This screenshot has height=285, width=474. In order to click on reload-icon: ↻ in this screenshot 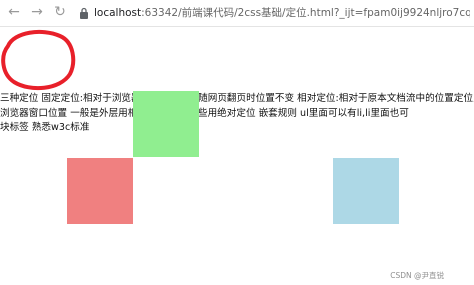, I will do `click(60, 12)`.